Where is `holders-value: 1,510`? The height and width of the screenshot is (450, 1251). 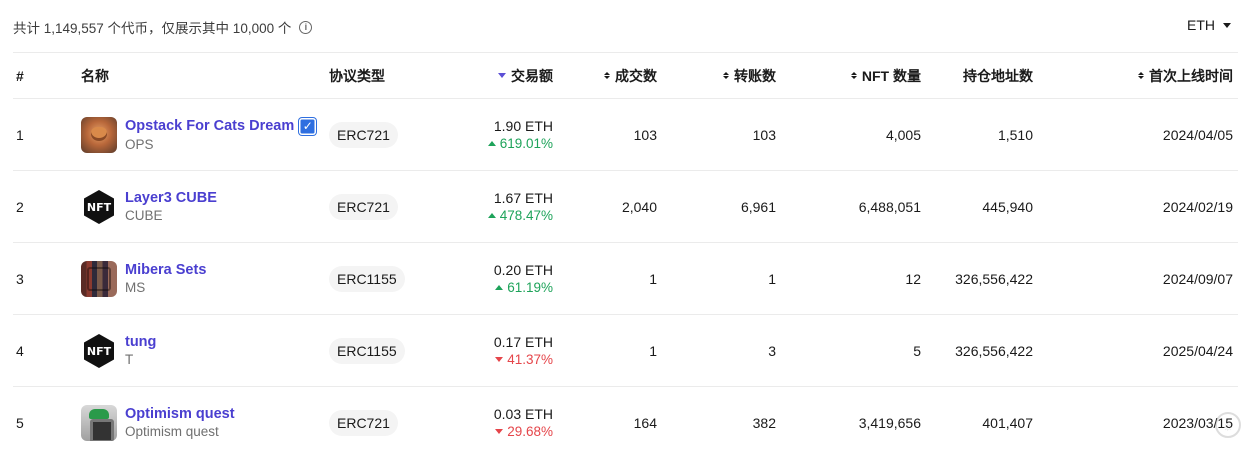
holders-value: 1,510 is located at coordinates (1015, 134).